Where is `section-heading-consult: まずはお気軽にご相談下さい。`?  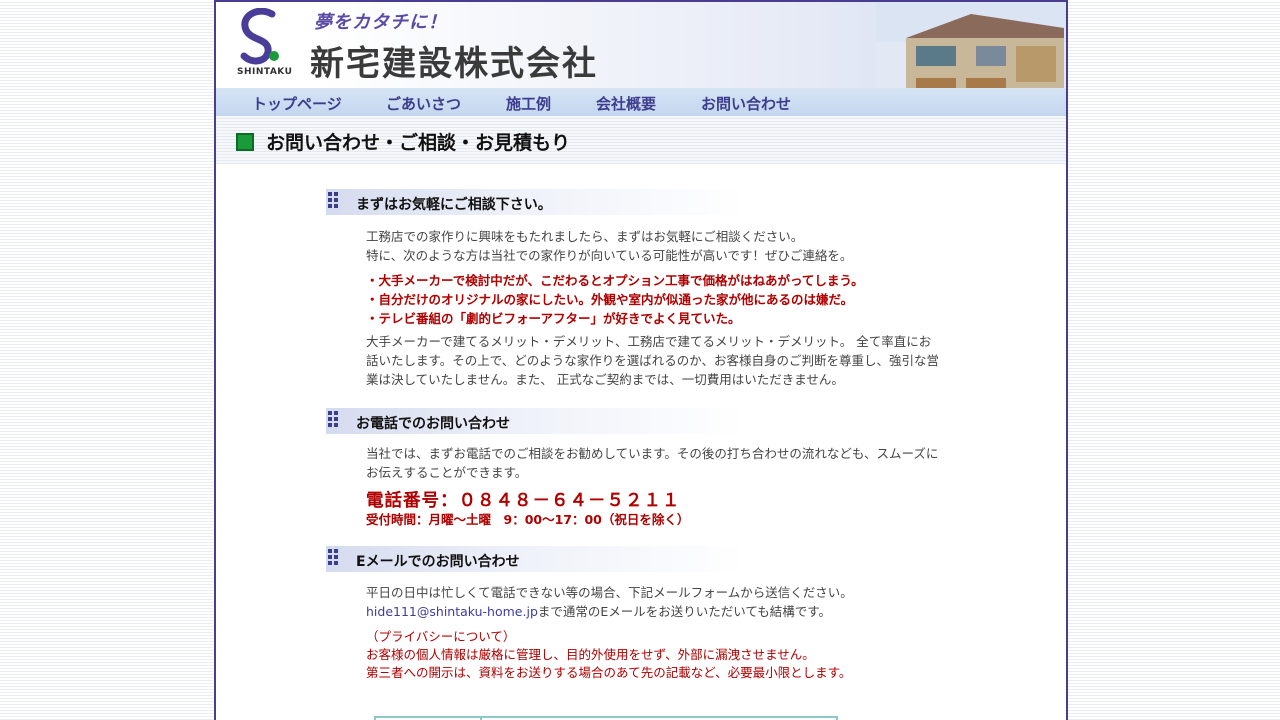 section-heading-consult: まずはお気軽にご相談下さい。 is located at coordinates (536, 202).